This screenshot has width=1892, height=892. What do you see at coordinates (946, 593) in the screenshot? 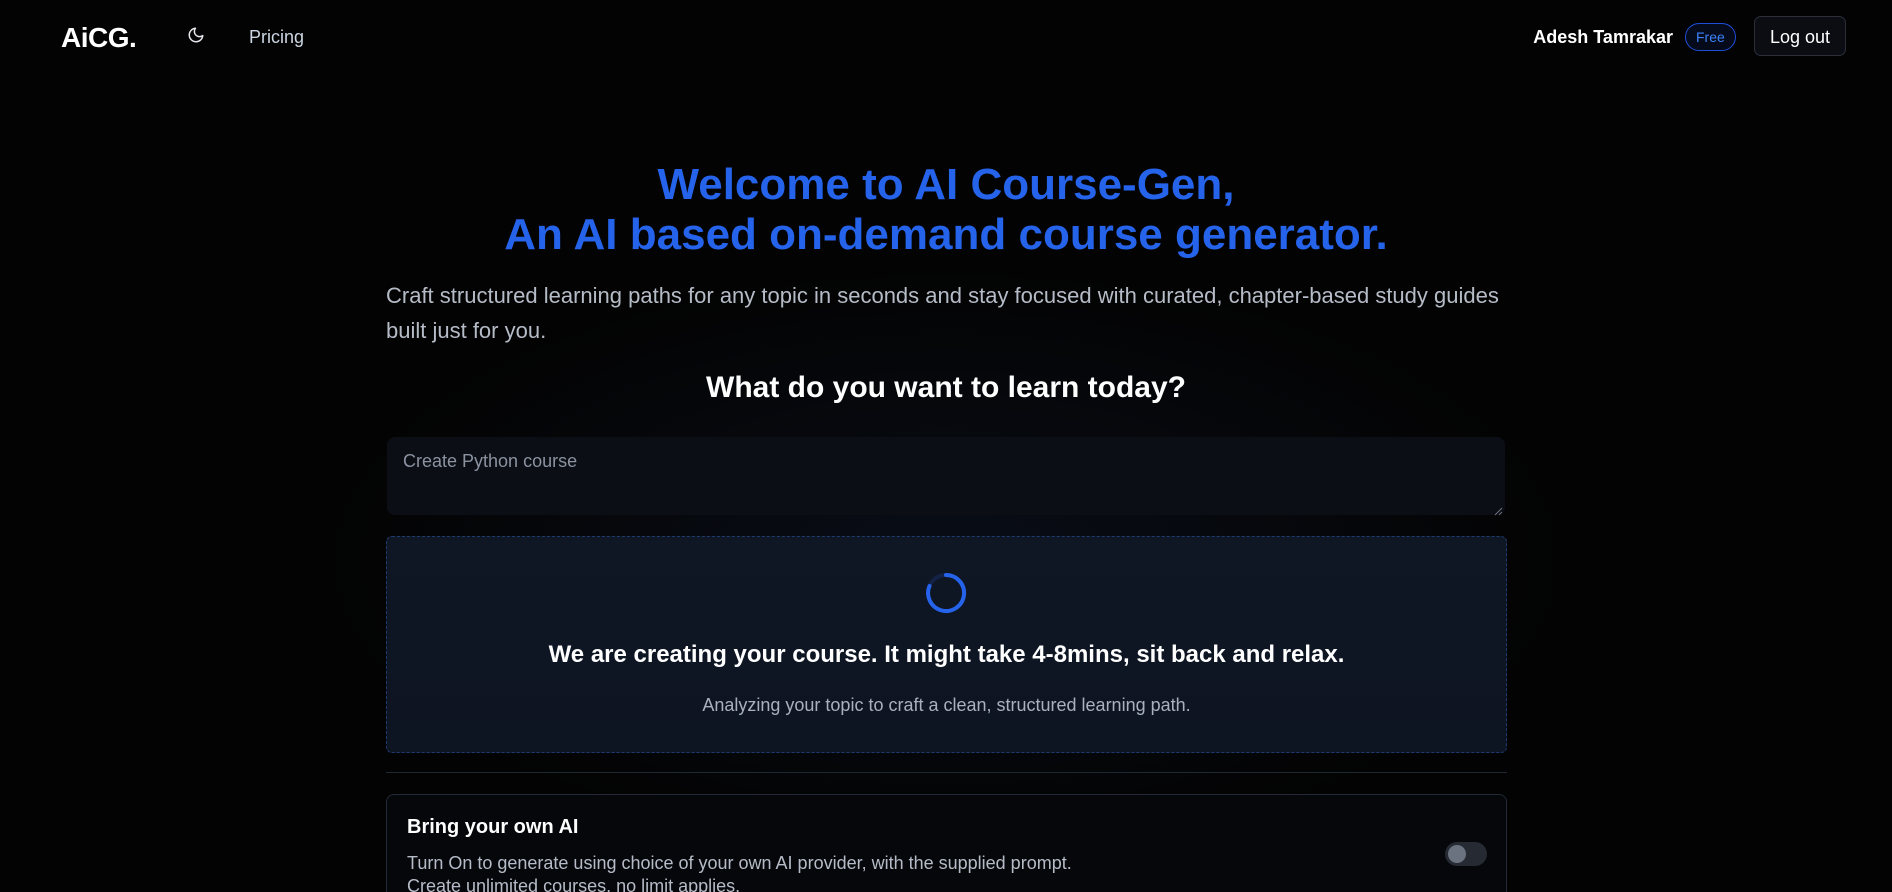
I see `spinner-icon` at bounding box center [946, 593].